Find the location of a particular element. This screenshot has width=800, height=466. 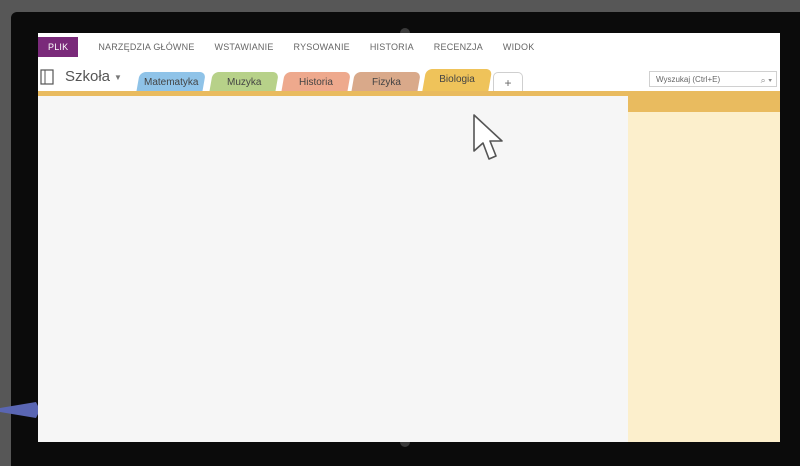

page-list-header is located at coordinates (704, 104).